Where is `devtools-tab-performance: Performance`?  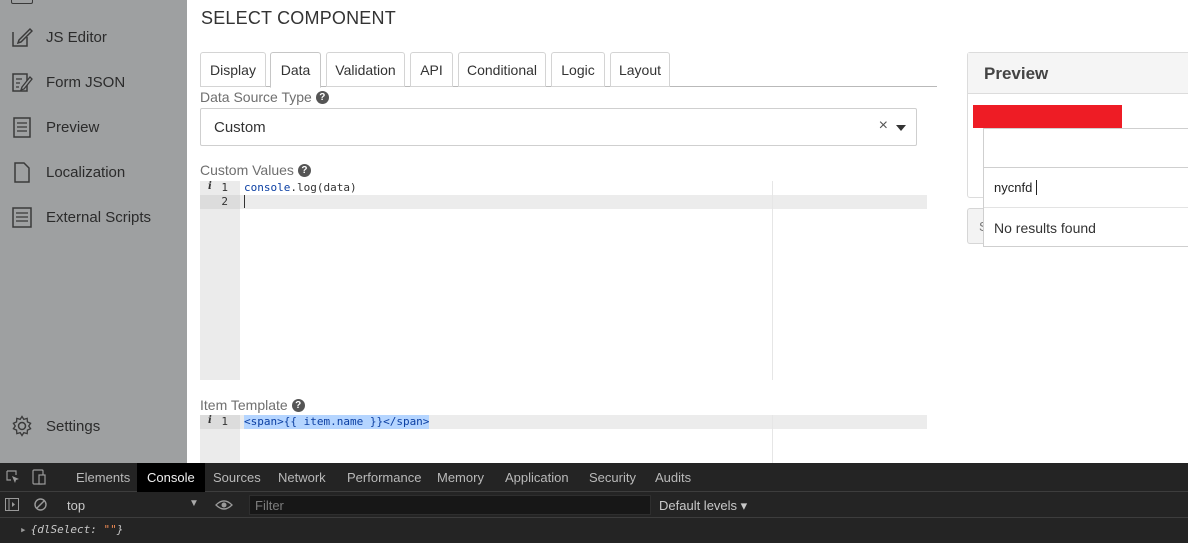
devtools-tab-performance: Performance is located at coordinates (384, 477).